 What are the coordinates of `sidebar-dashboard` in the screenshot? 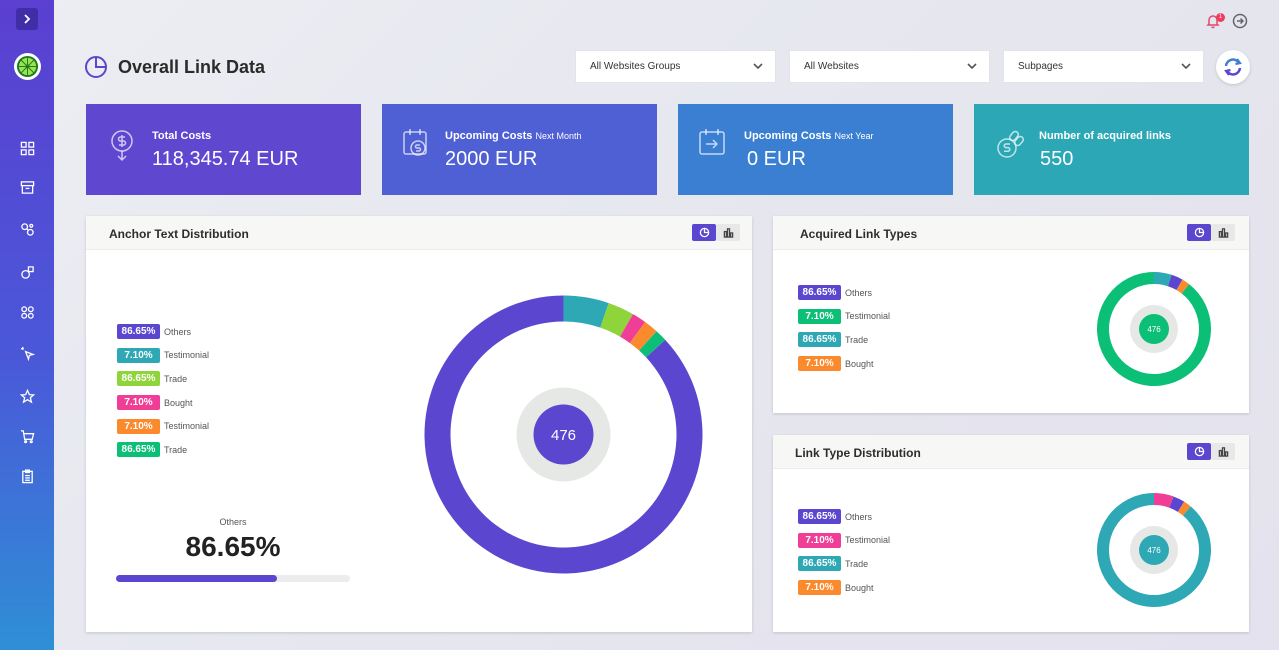 It's located at (27, 148).